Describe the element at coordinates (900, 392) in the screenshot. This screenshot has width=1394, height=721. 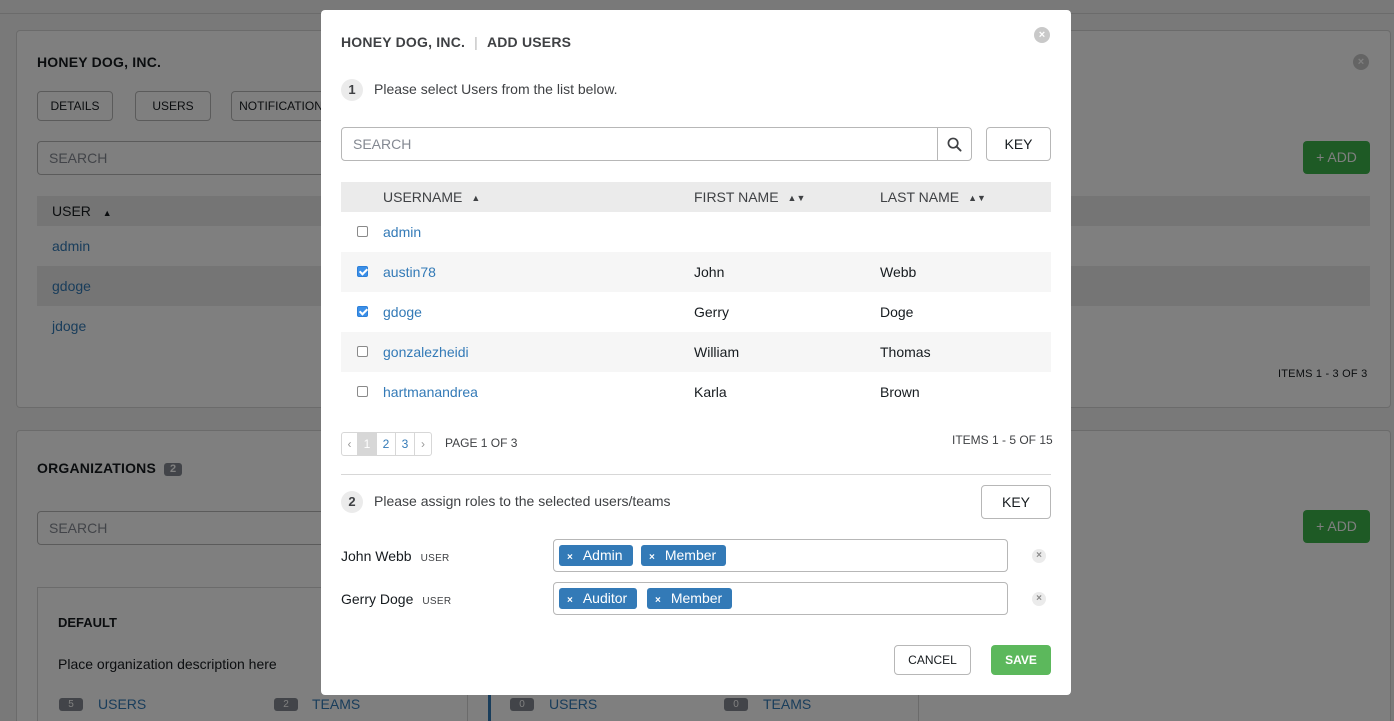
I see `last-name-cell: Brown` at that location.